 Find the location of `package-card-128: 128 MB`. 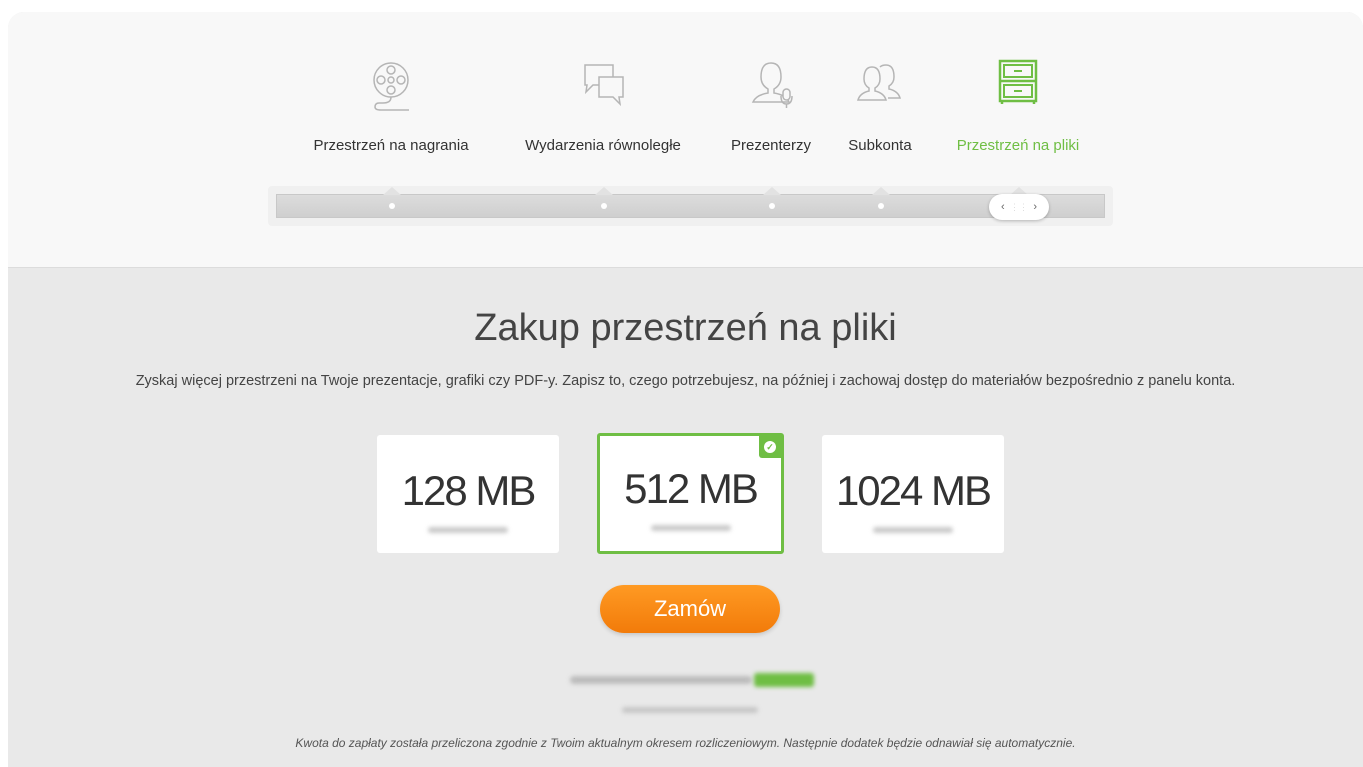

package-card-128: 128 MB is located at coordinates (468, 494).